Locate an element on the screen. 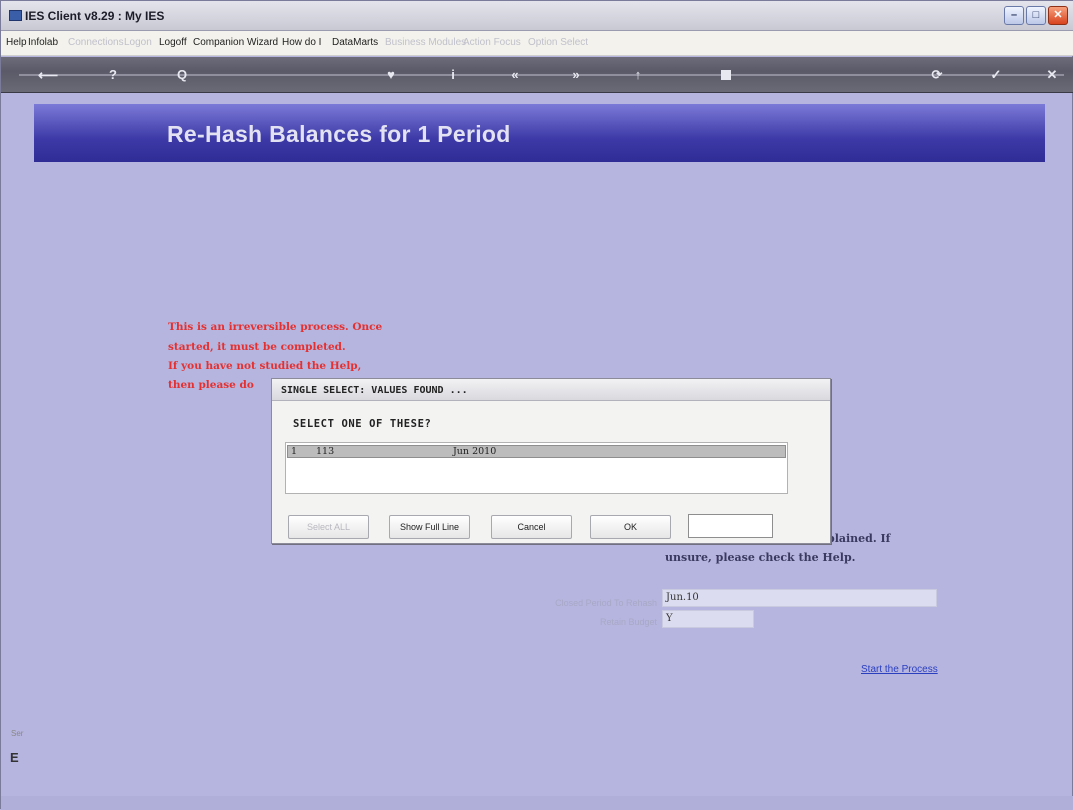  refresh-icon: ⟳ is located at coordinates (937, 75).